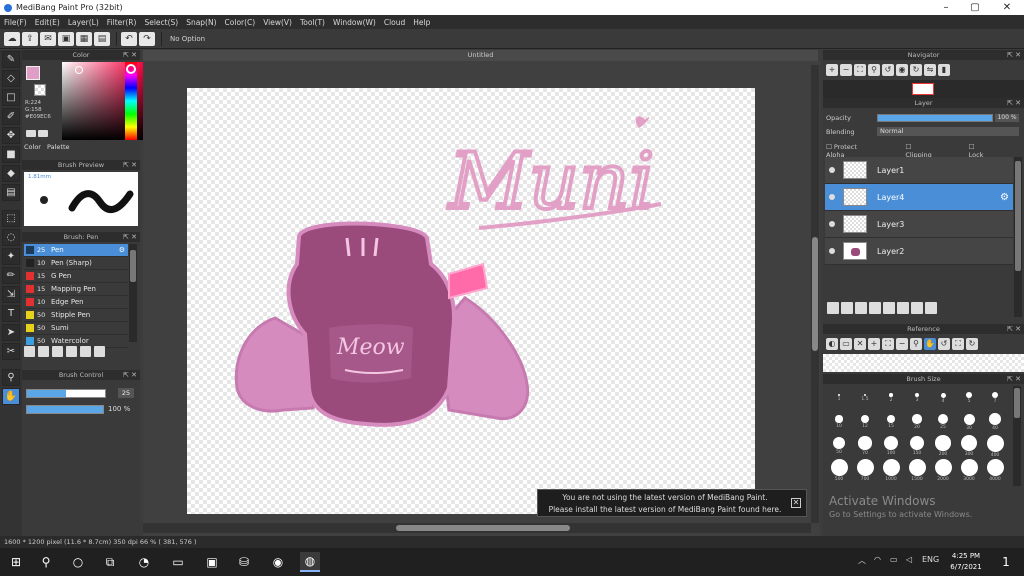  Describe the element at coordinates (919, 170) in the screenshot. I see `layer-row: Layer1` at that location.